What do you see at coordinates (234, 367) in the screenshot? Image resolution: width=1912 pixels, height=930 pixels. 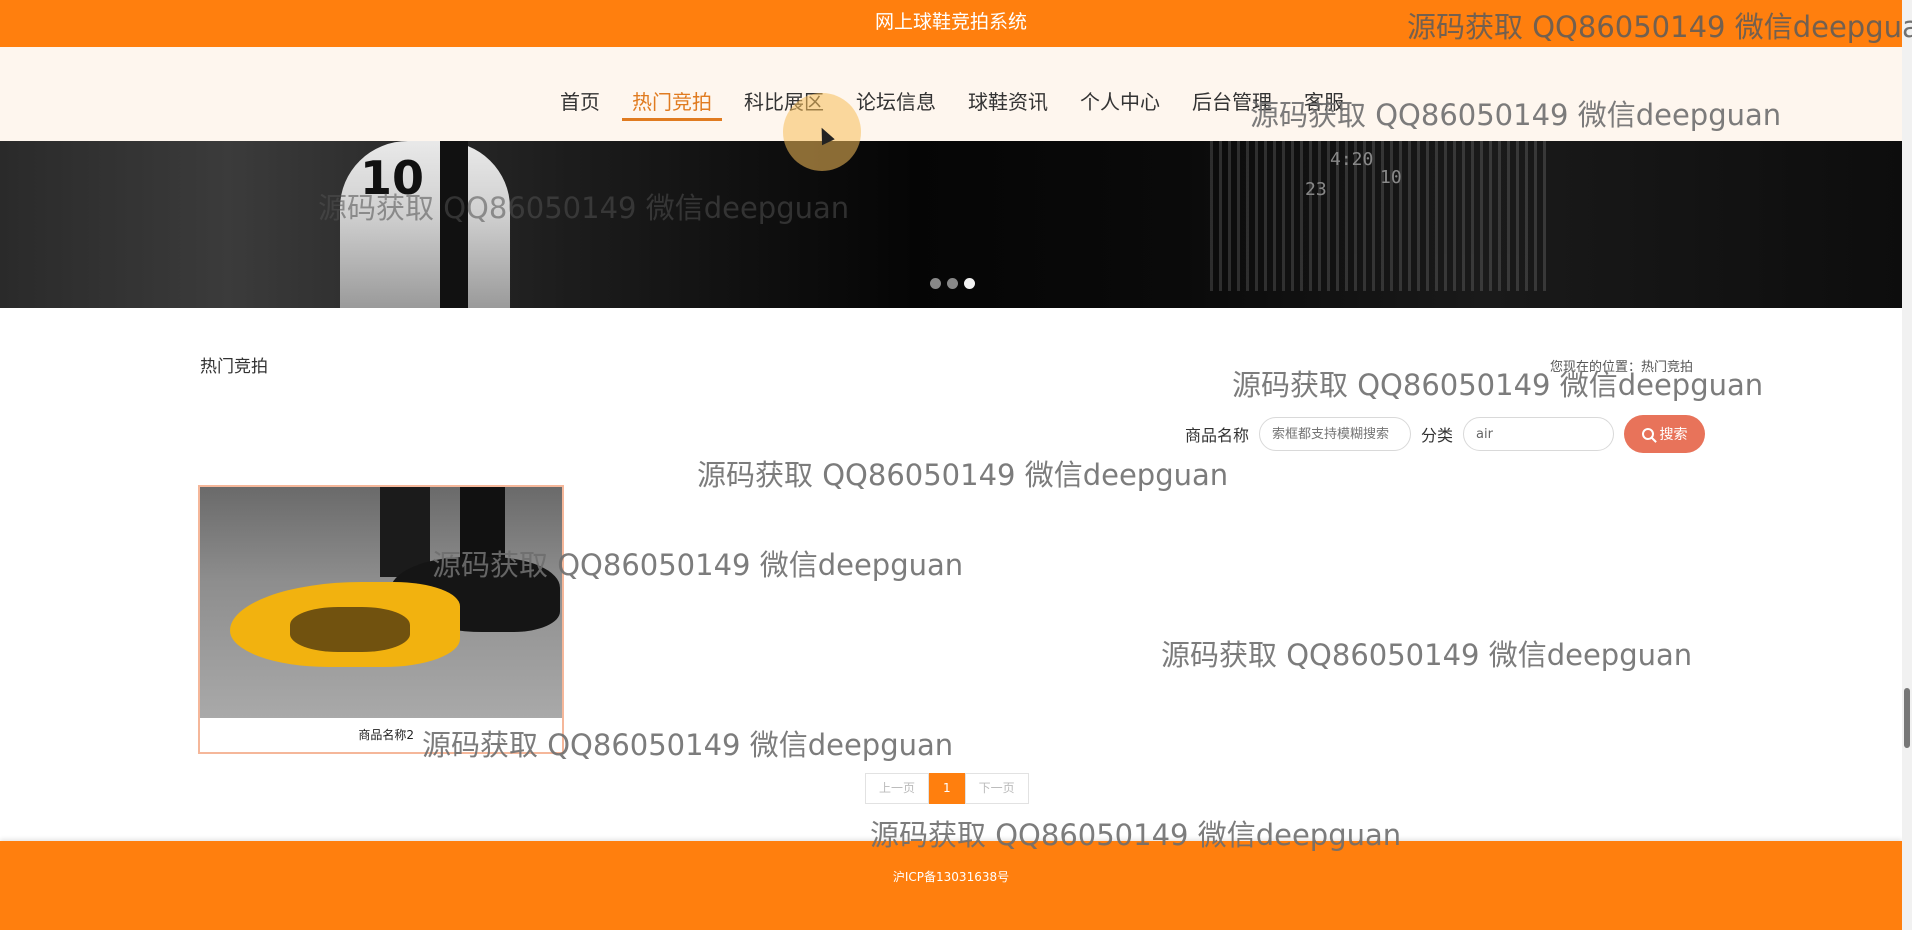 I see `page-title: 热门竞拍` at bounding box center [234, 367].